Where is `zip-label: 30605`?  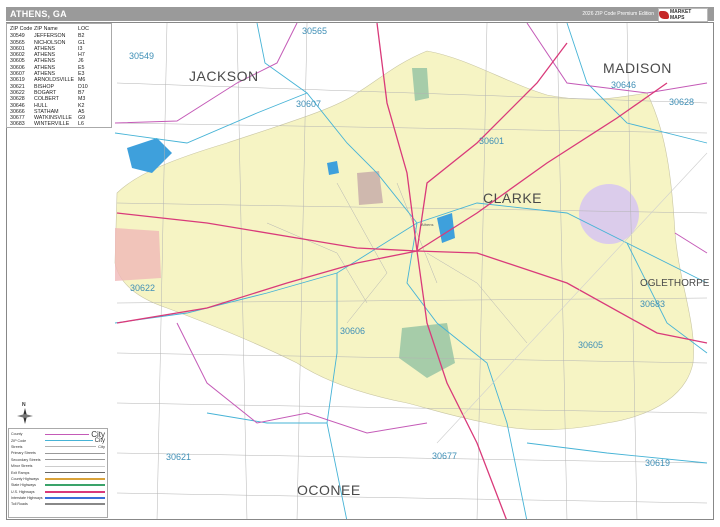
zip-label: 30605 is located at coordinates (591, 345).